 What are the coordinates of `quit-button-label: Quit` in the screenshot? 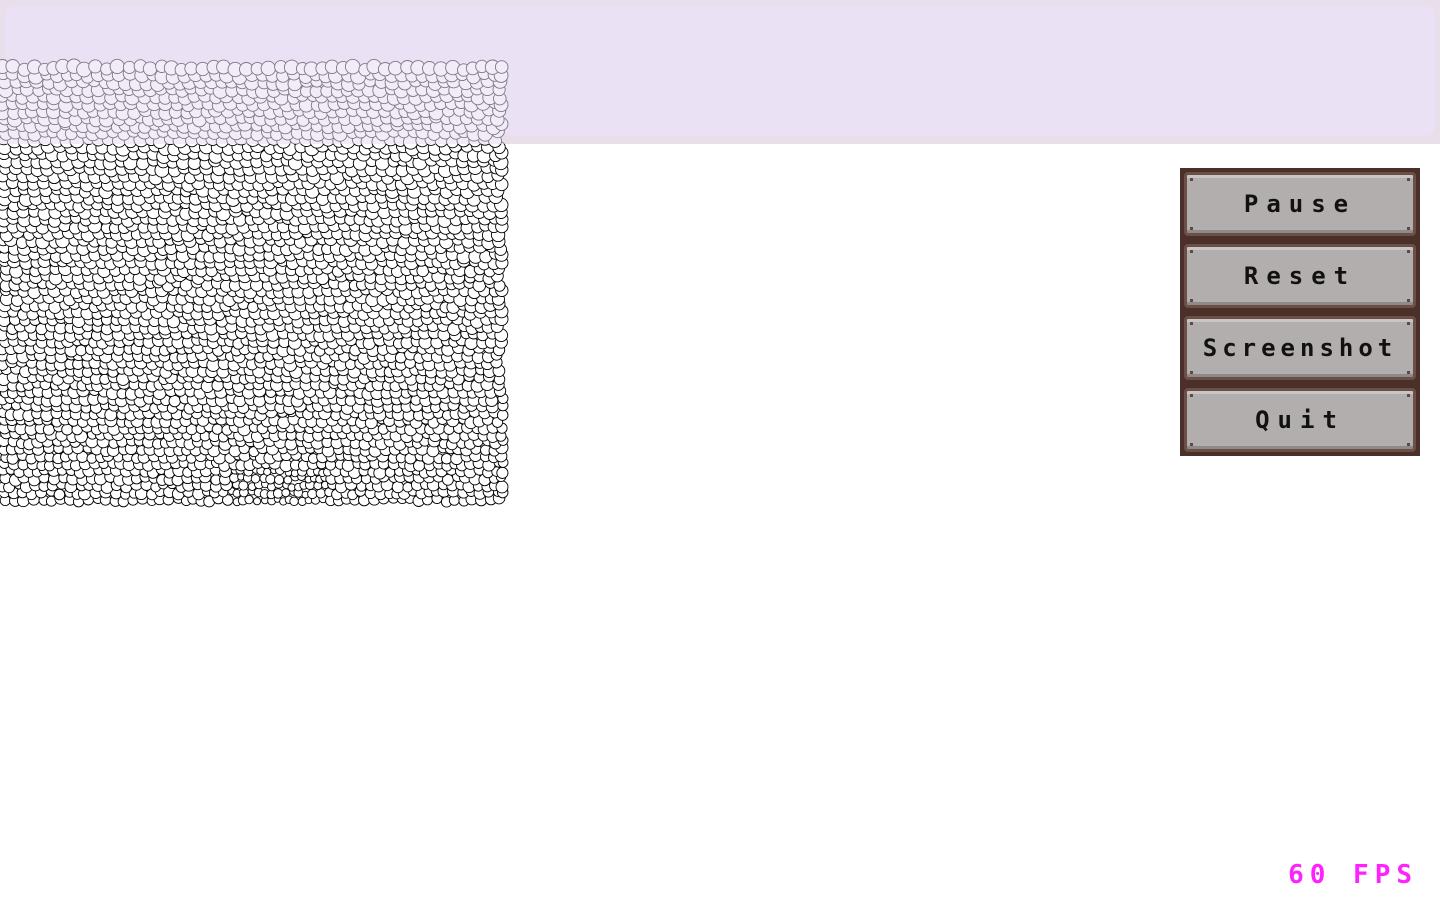 It's located at (1300, 420).